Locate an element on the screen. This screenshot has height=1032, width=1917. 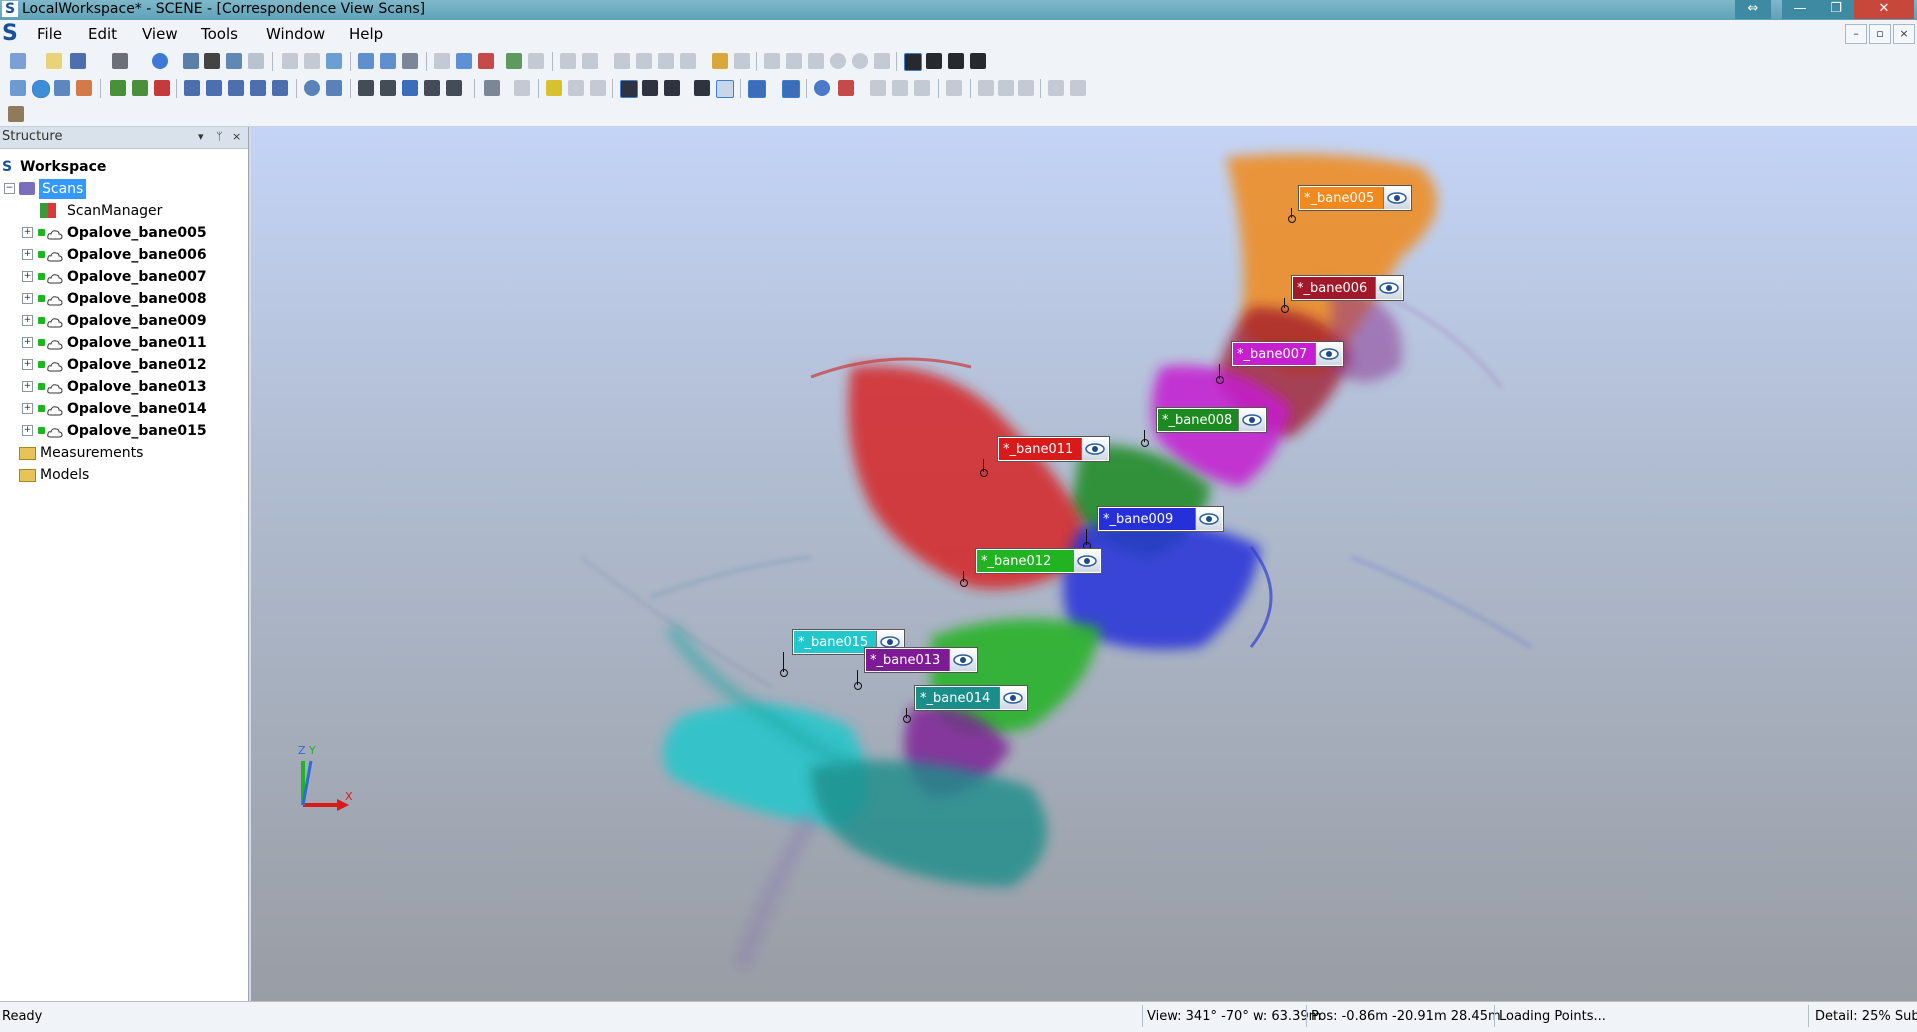
print-icon is located at coordinates (120, 61).